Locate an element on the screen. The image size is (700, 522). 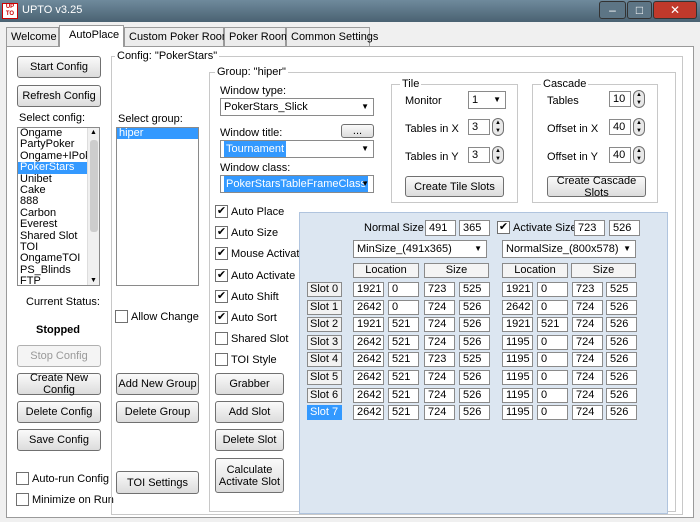
window-class-select: PokerStarsTableFrameClass ▼ is located at coordinates (297, 184).